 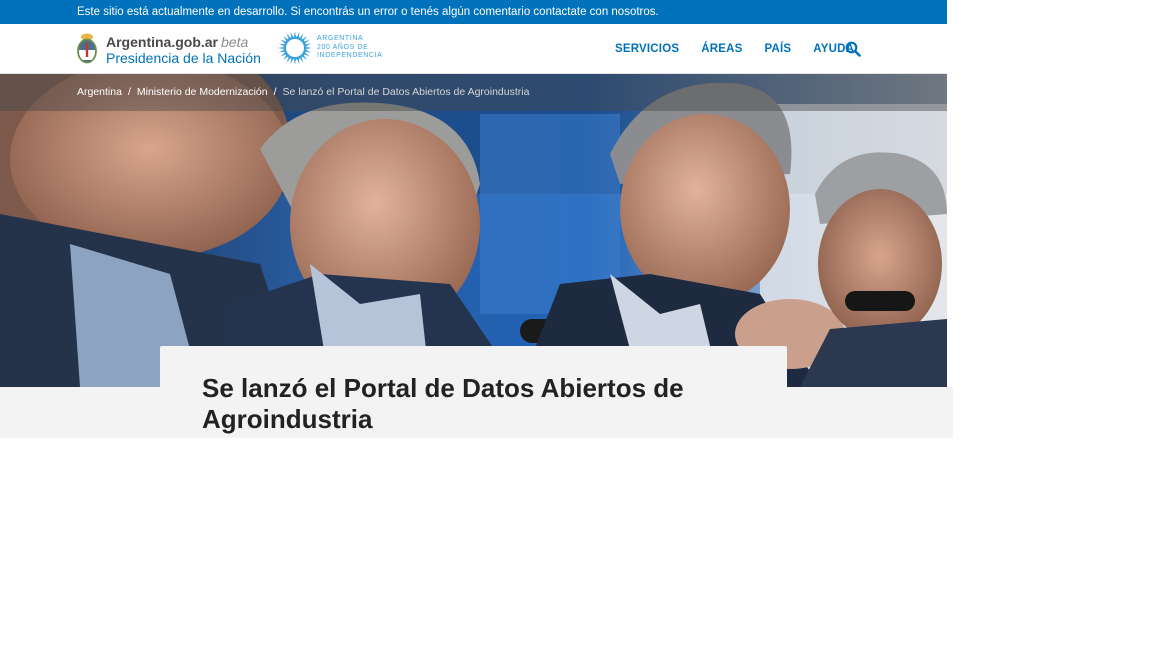 I want to click on main-nav: SERVICIOS ÁREAS PAÍS AYUDA, so click(x=745, y=49).